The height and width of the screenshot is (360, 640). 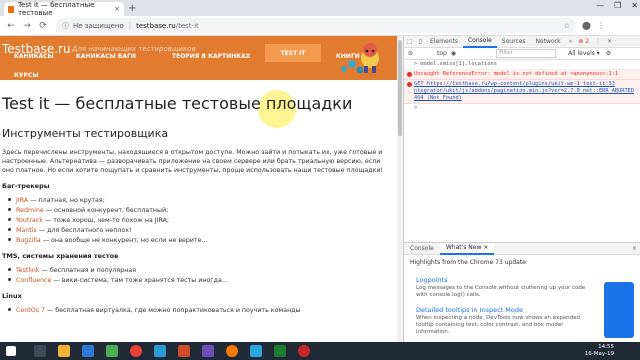 What do you see at coordinates (571, 41) in the screenshot?
I see `more-tabs-icon: »` at bounding box center [571, 41].